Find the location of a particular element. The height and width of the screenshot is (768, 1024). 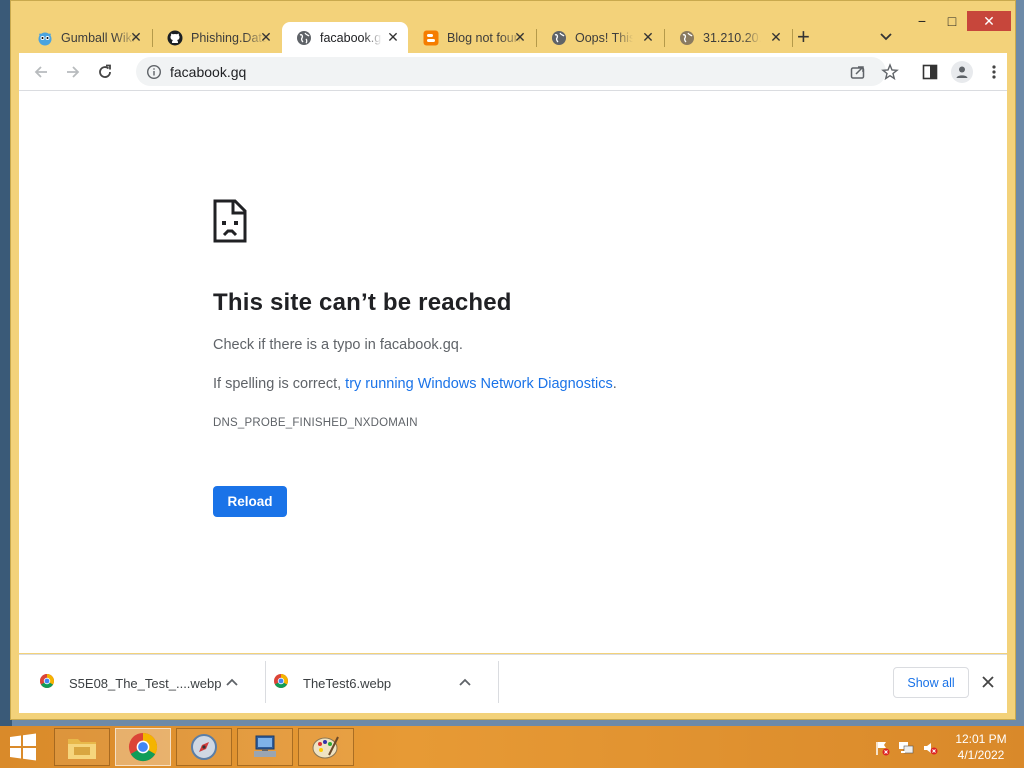

tab-oops: Oops! This page ✕ is located at coordinates (600, 37).